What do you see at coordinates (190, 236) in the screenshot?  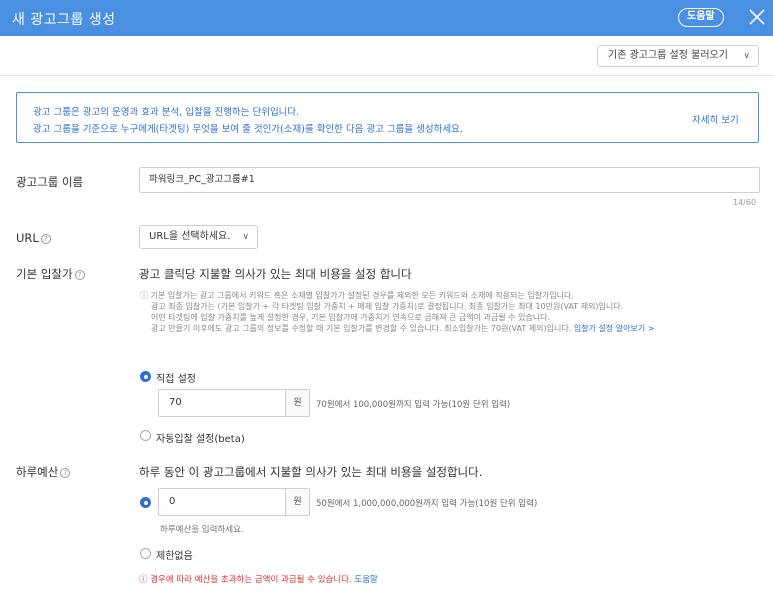 I see `url-select-value: URL을 선택하세요.` at bounding box center [190, 236].